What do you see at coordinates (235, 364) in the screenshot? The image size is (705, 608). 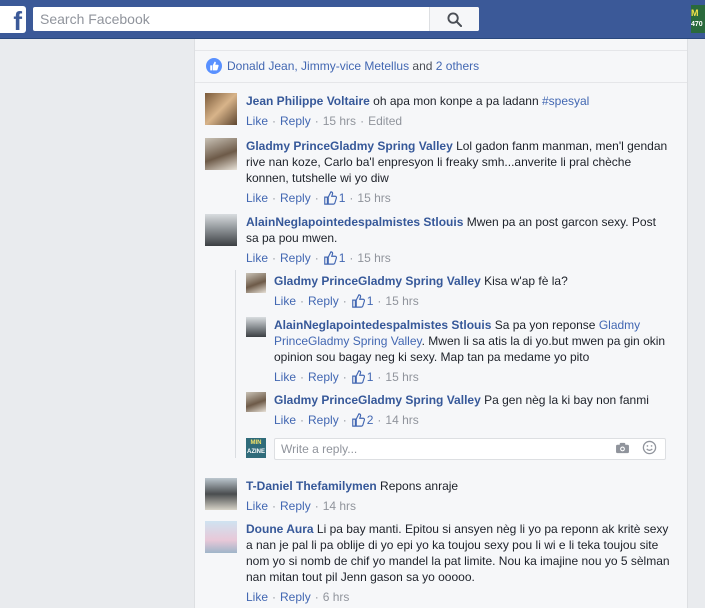 I see `reply-thread-line` at bounding box center [235, 364].